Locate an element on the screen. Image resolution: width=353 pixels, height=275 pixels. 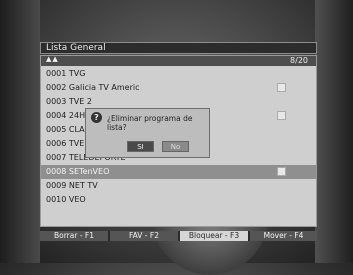
no-button: No is located at coordinates (175, 146).